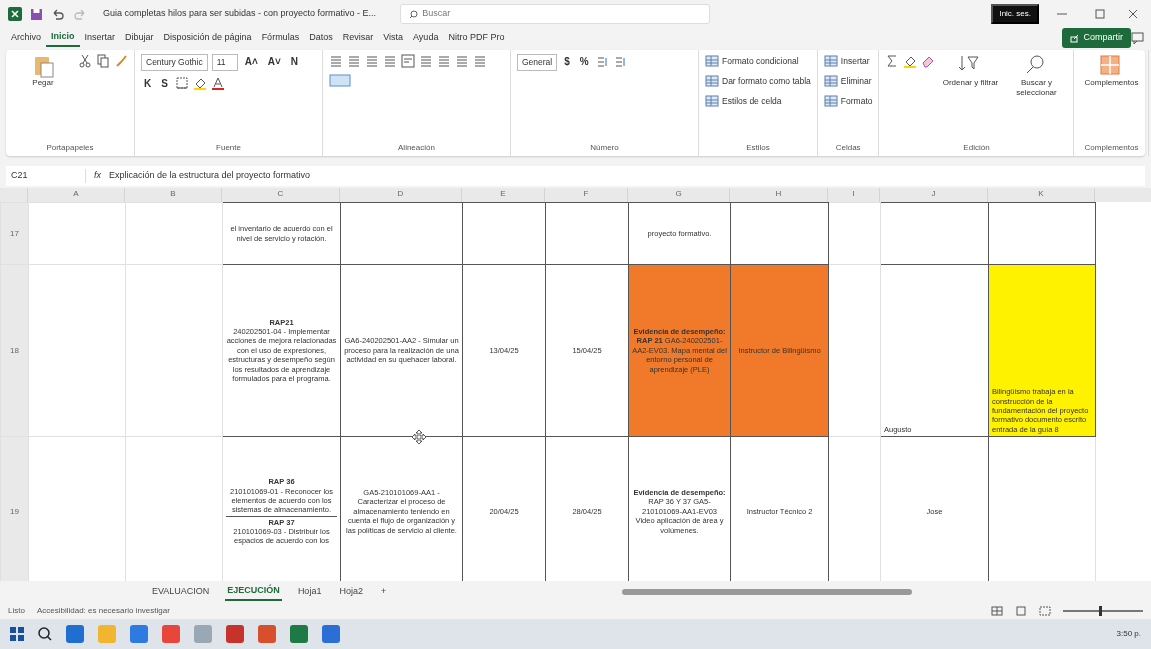 The image size is (1151, 649). Describe the element at coordinates (752, 61) in the screenshot. I see `ribbon-button: Formato condicional` at that location.